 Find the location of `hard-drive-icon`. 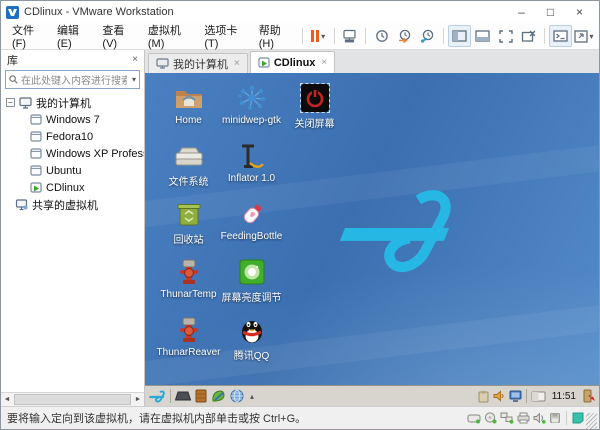

hard-drive-icon is located at coordinates (189, 156).